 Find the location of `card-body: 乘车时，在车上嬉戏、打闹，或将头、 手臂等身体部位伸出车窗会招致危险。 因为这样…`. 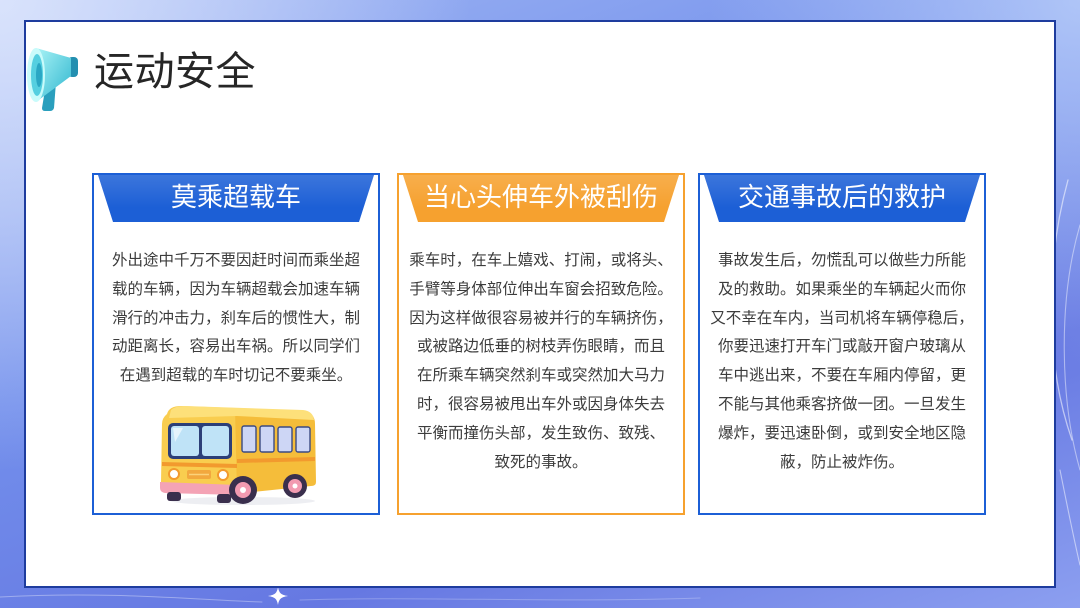

card-body: 乘车时，在车上嬉戏、打闹，或将头、 手臂等身体部位伸出车窗会招致危险。 因为这样… is located at coordinates (541, 361).